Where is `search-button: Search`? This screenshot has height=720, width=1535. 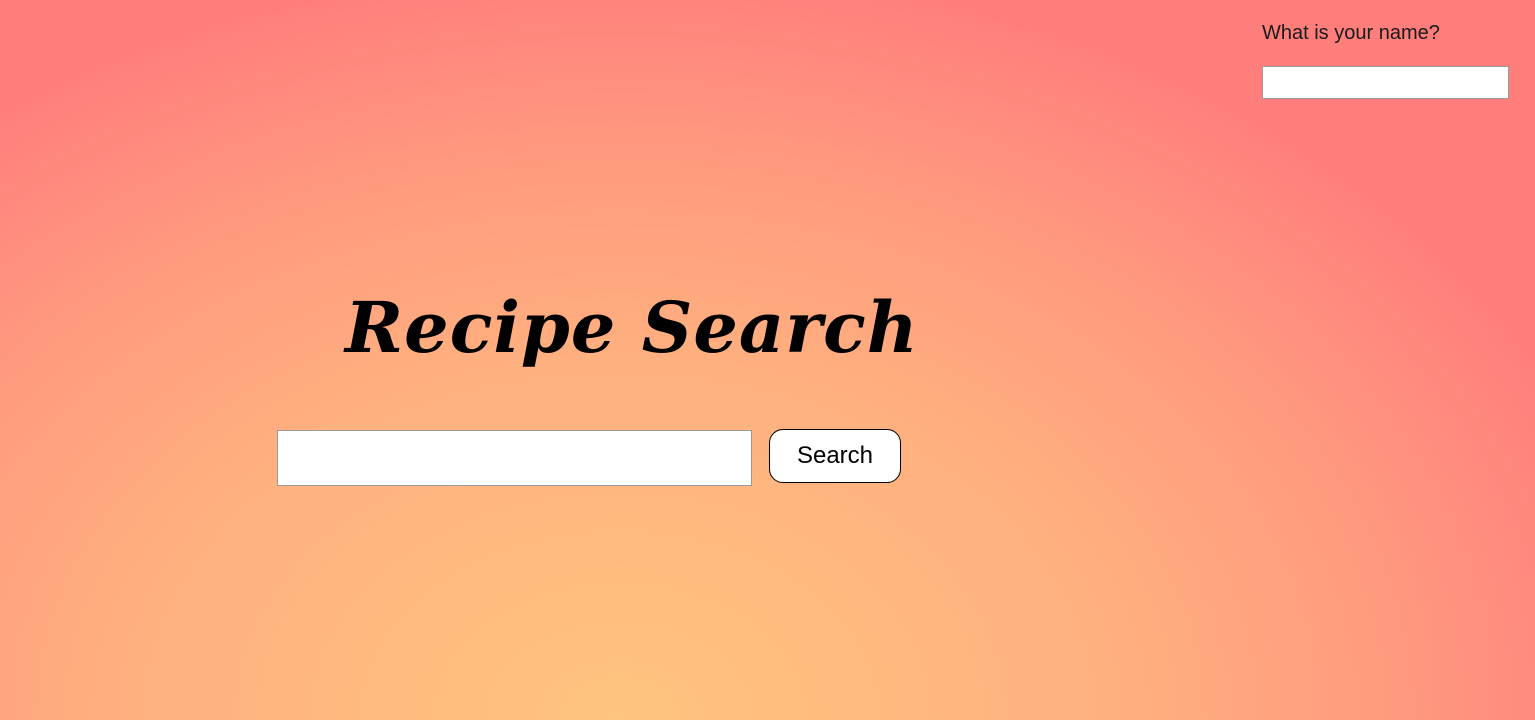 search-button: Search is located at coordinates (835, 456).